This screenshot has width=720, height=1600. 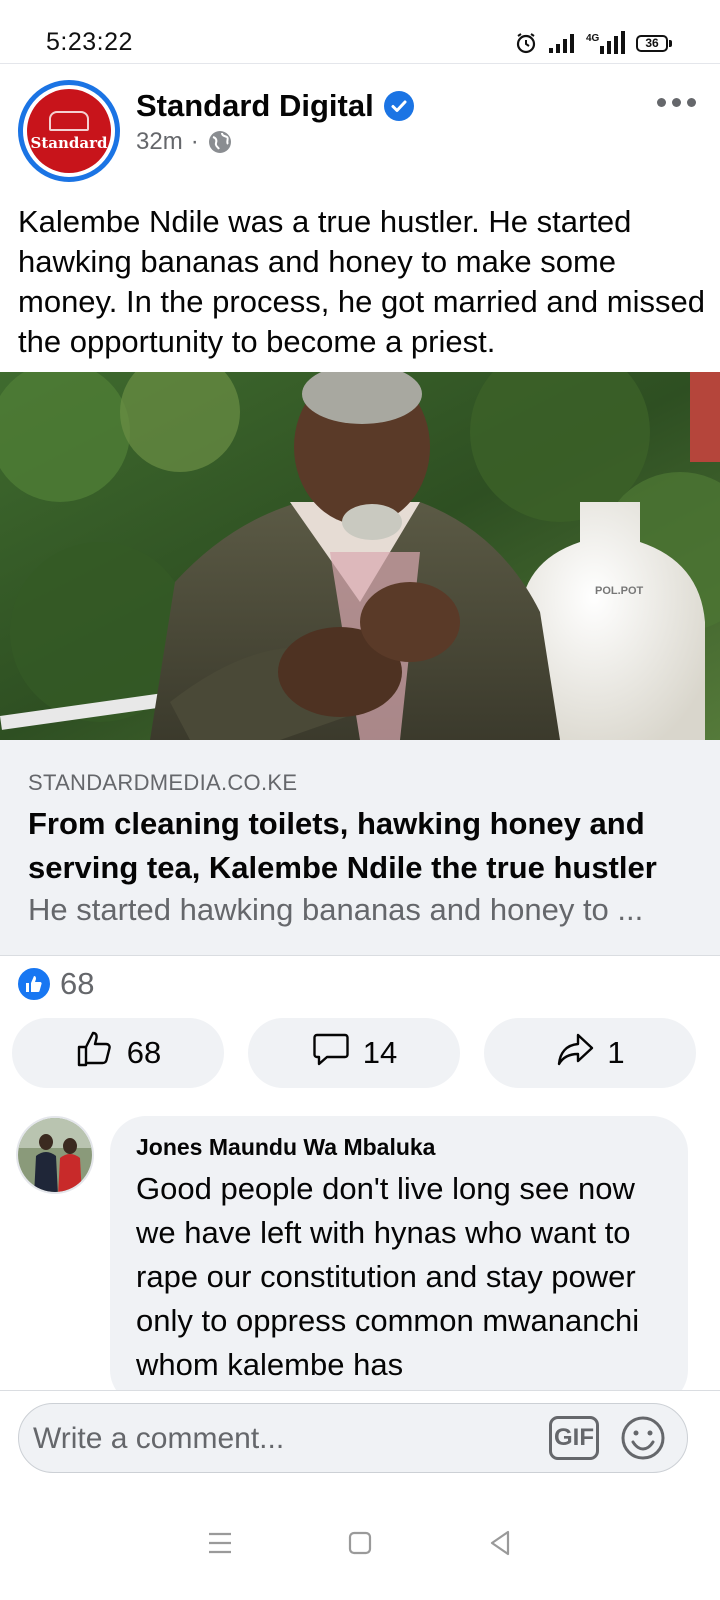 I want to click on globe-icon, so click(x=220, y=142).